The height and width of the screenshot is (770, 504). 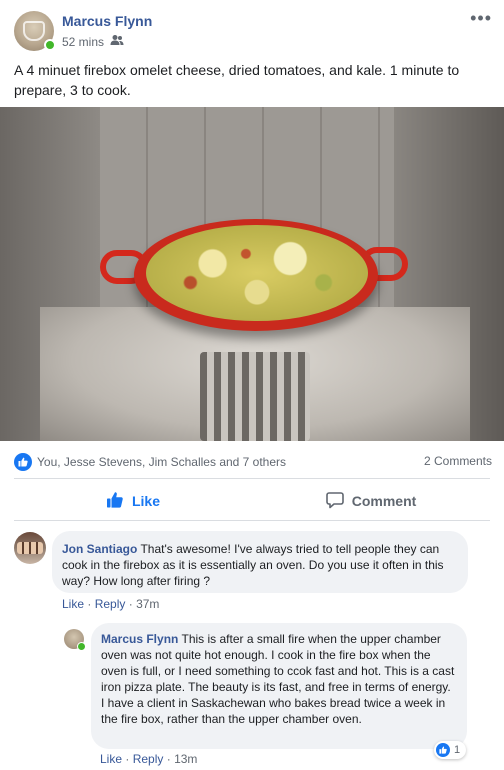 What do you see at coordinates (147, 604) in the screenshot?
I see `comment-time: 37m` at bounding box center [147, 604].